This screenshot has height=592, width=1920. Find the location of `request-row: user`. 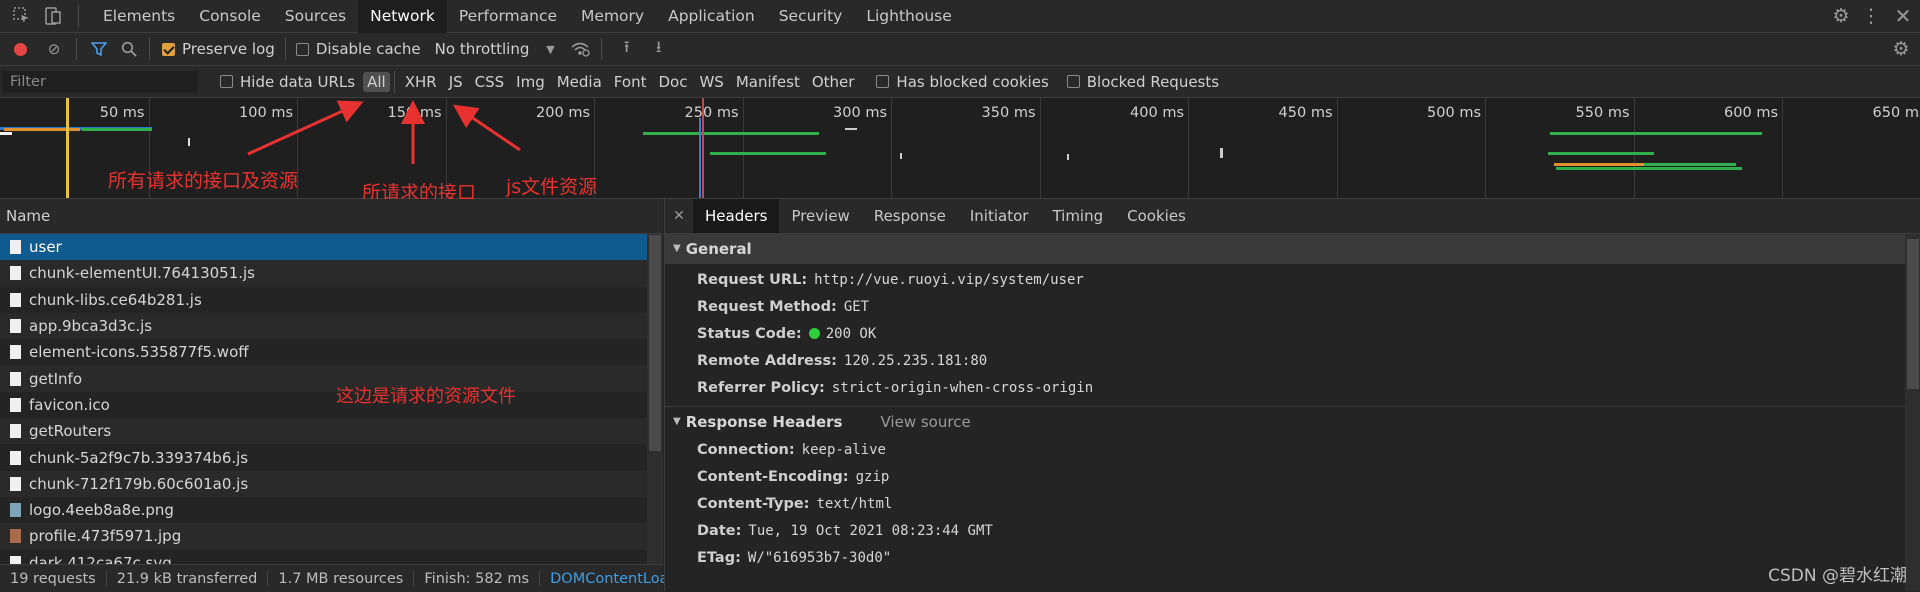

request-row: user is located at coordinates (323, 247).